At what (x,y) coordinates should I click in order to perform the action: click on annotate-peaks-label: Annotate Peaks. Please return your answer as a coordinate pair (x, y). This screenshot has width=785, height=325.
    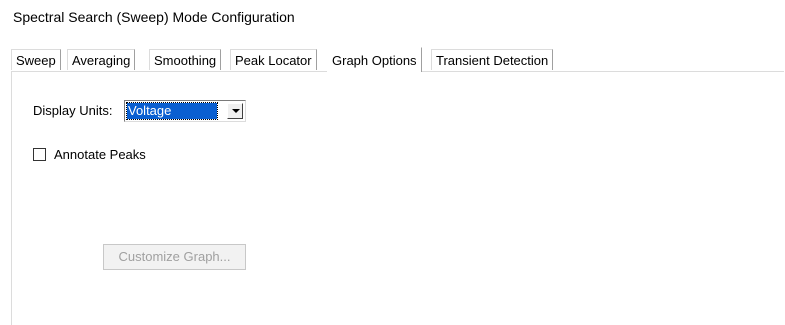
    Looking at the image, I should click on (100, 154).